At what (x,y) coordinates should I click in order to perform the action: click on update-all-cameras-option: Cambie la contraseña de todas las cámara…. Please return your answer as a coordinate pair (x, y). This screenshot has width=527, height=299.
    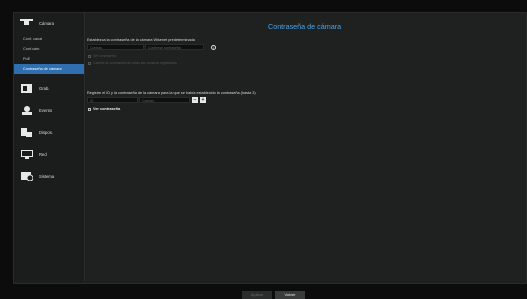
    Looking at the image, I should click on (132, 63).